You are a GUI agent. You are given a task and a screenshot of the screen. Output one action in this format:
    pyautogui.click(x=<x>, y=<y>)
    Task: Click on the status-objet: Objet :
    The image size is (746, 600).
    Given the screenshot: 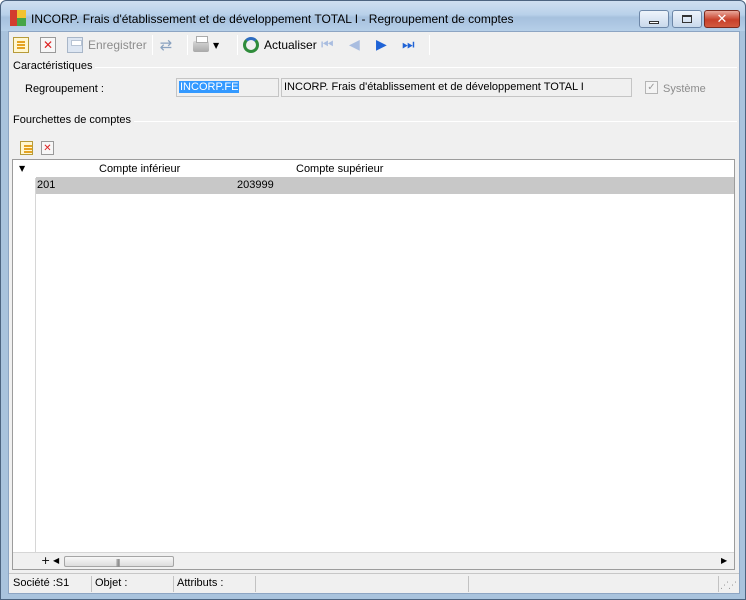 What is the action you would take?
    pyautogui.click(x=133, y=584)
    